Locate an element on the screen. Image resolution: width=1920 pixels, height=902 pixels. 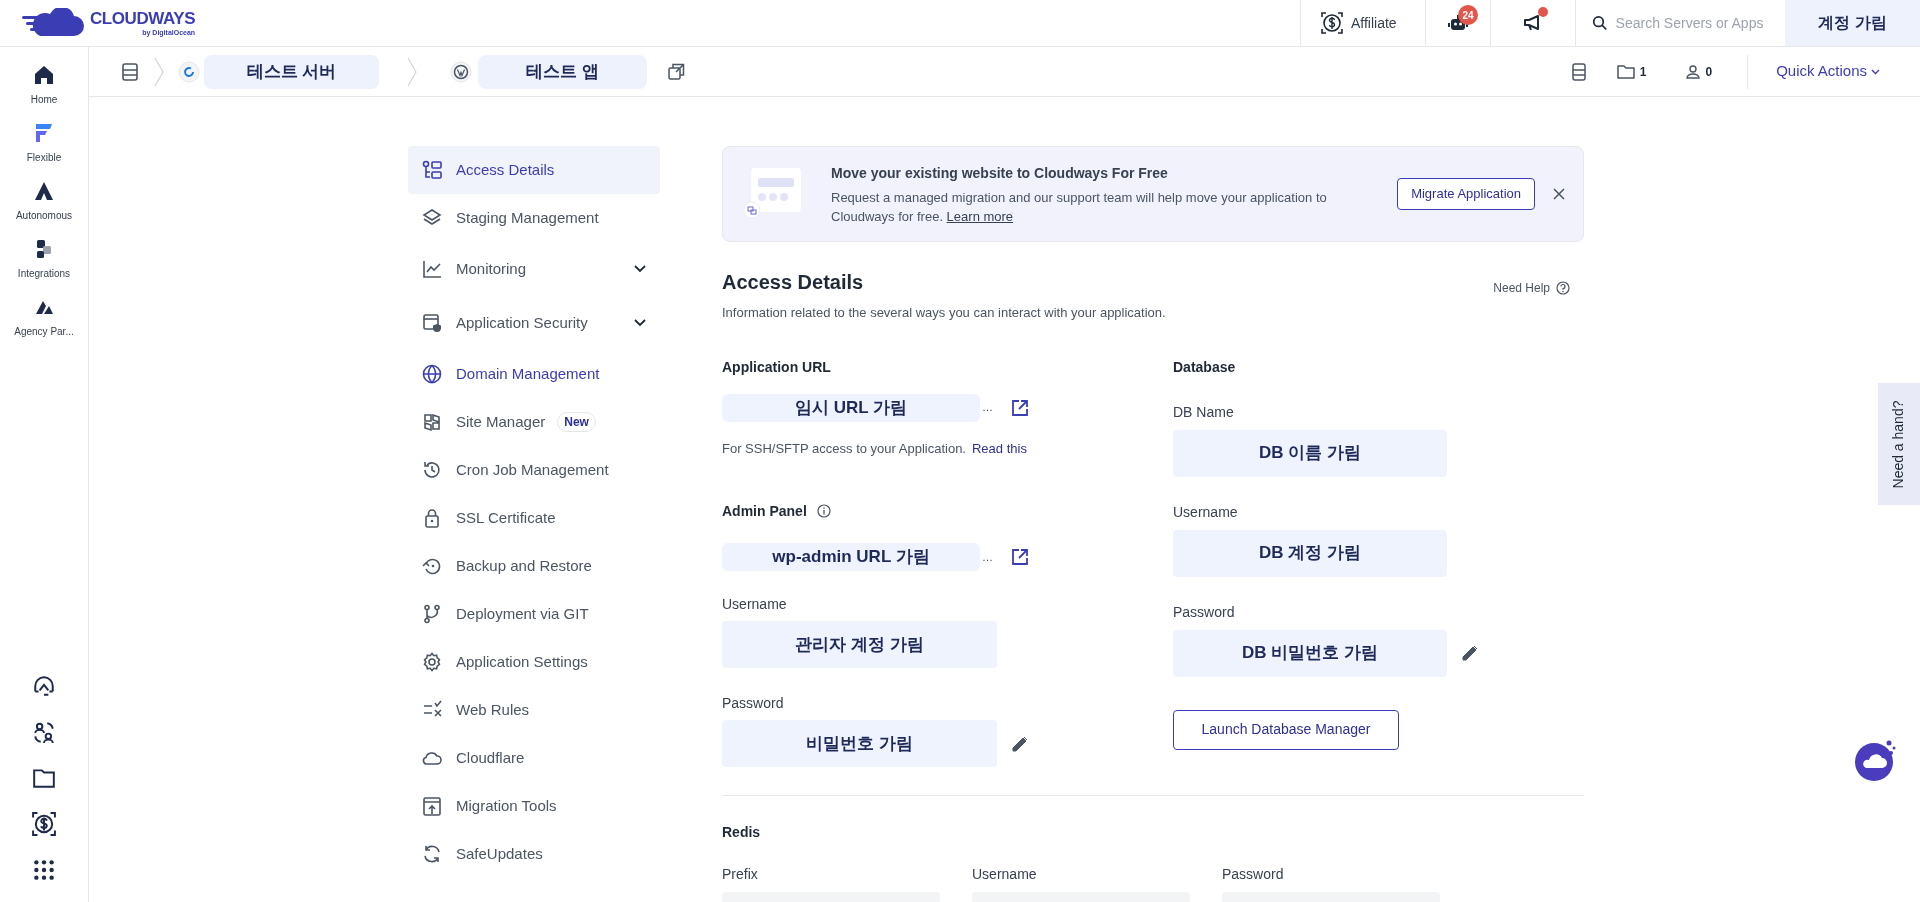
affiliate-link: Affiliate is located at coordinates (1362, 23).